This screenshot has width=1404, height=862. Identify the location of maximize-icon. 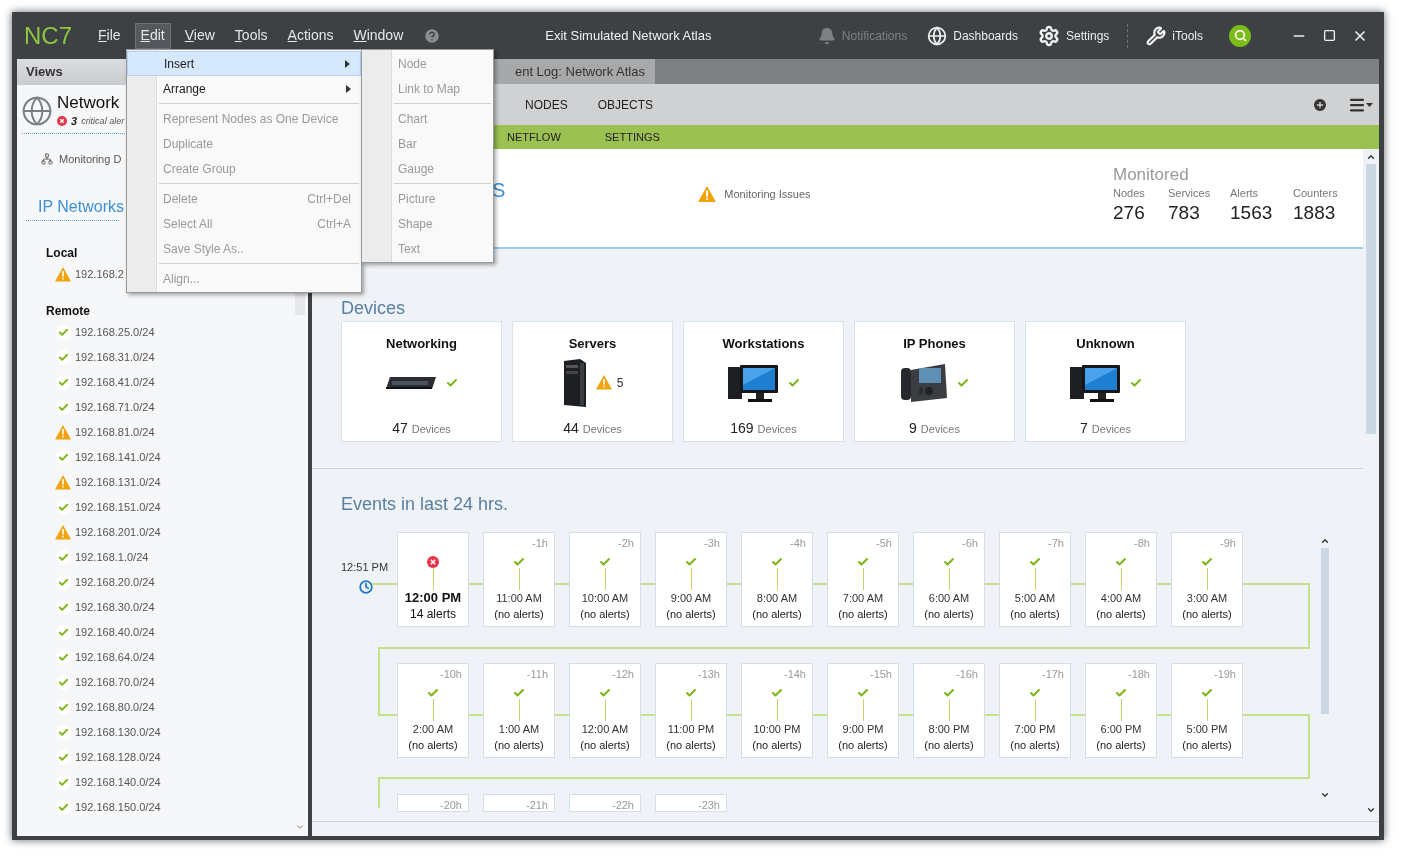
(1329, 35).